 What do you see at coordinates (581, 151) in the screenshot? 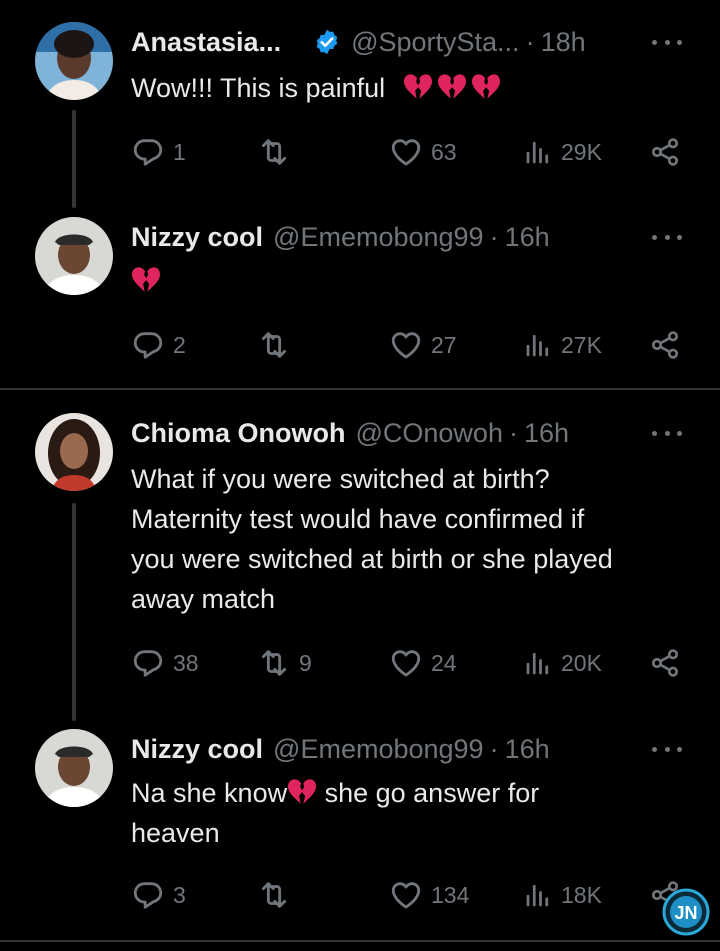
I see `views-count: 29K` at bounding box center [581, 151].